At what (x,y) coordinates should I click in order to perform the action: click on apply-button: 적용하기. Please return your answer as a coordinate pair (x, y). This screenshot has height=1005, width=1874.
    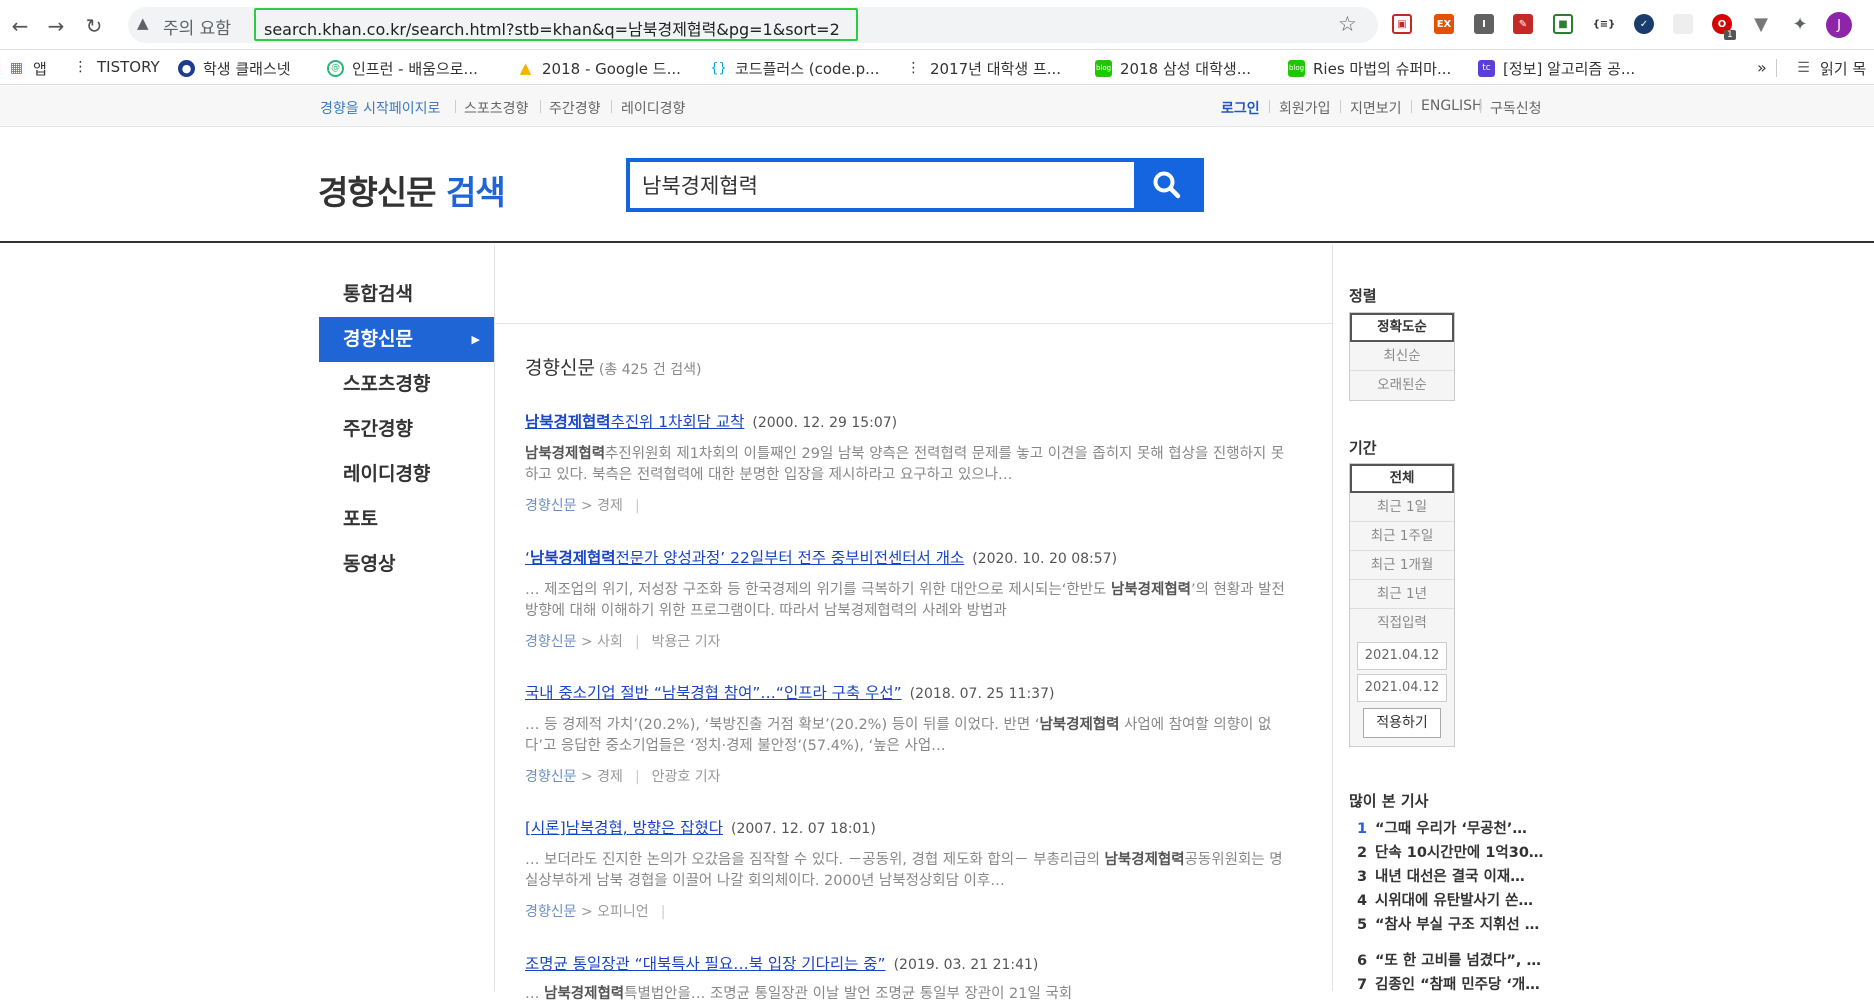
    Looking at the image, I should click on (1402, 723).